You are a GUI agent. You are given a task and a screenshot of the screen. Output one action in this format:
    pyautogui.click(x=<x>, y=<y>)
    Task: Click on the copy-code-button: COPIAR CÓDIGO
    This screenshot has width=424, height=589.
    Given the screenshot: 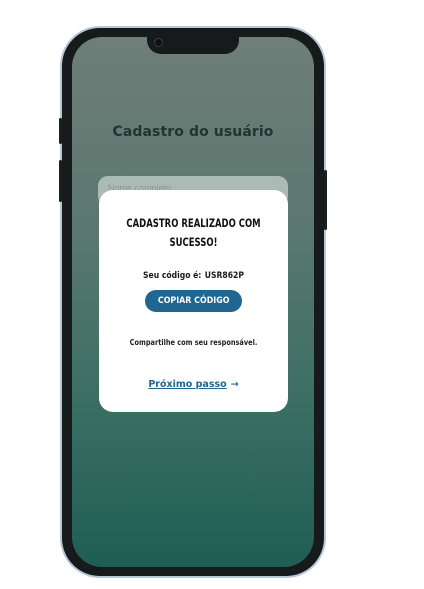 What is the action you would take?
    pyautogui.click(x=193, y=301)
    